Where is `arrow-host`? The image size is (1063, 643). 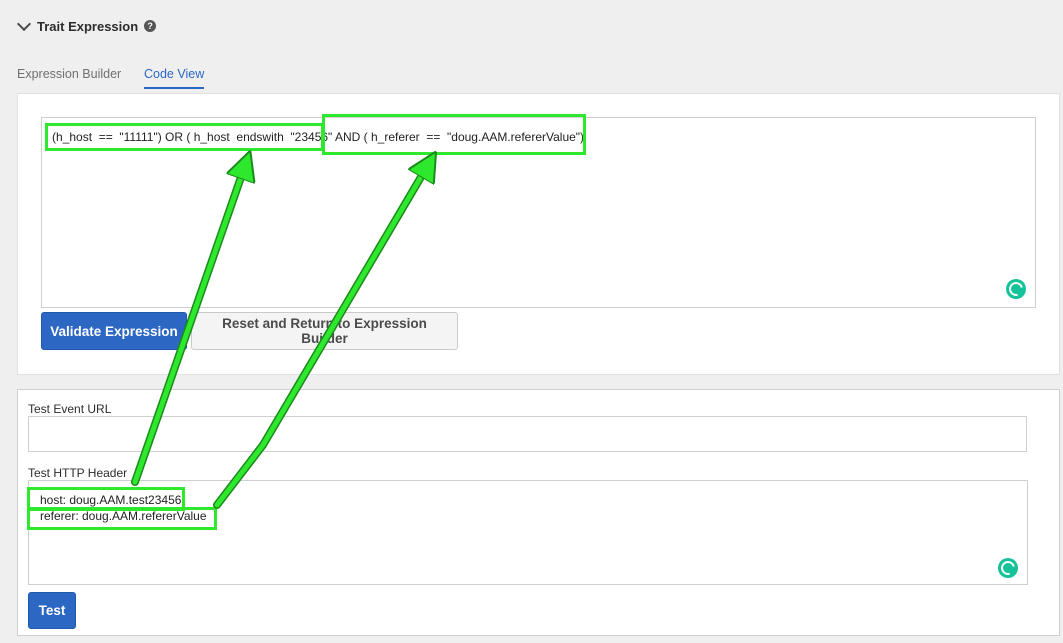 arrow-host is located at coordinates (189, 322).